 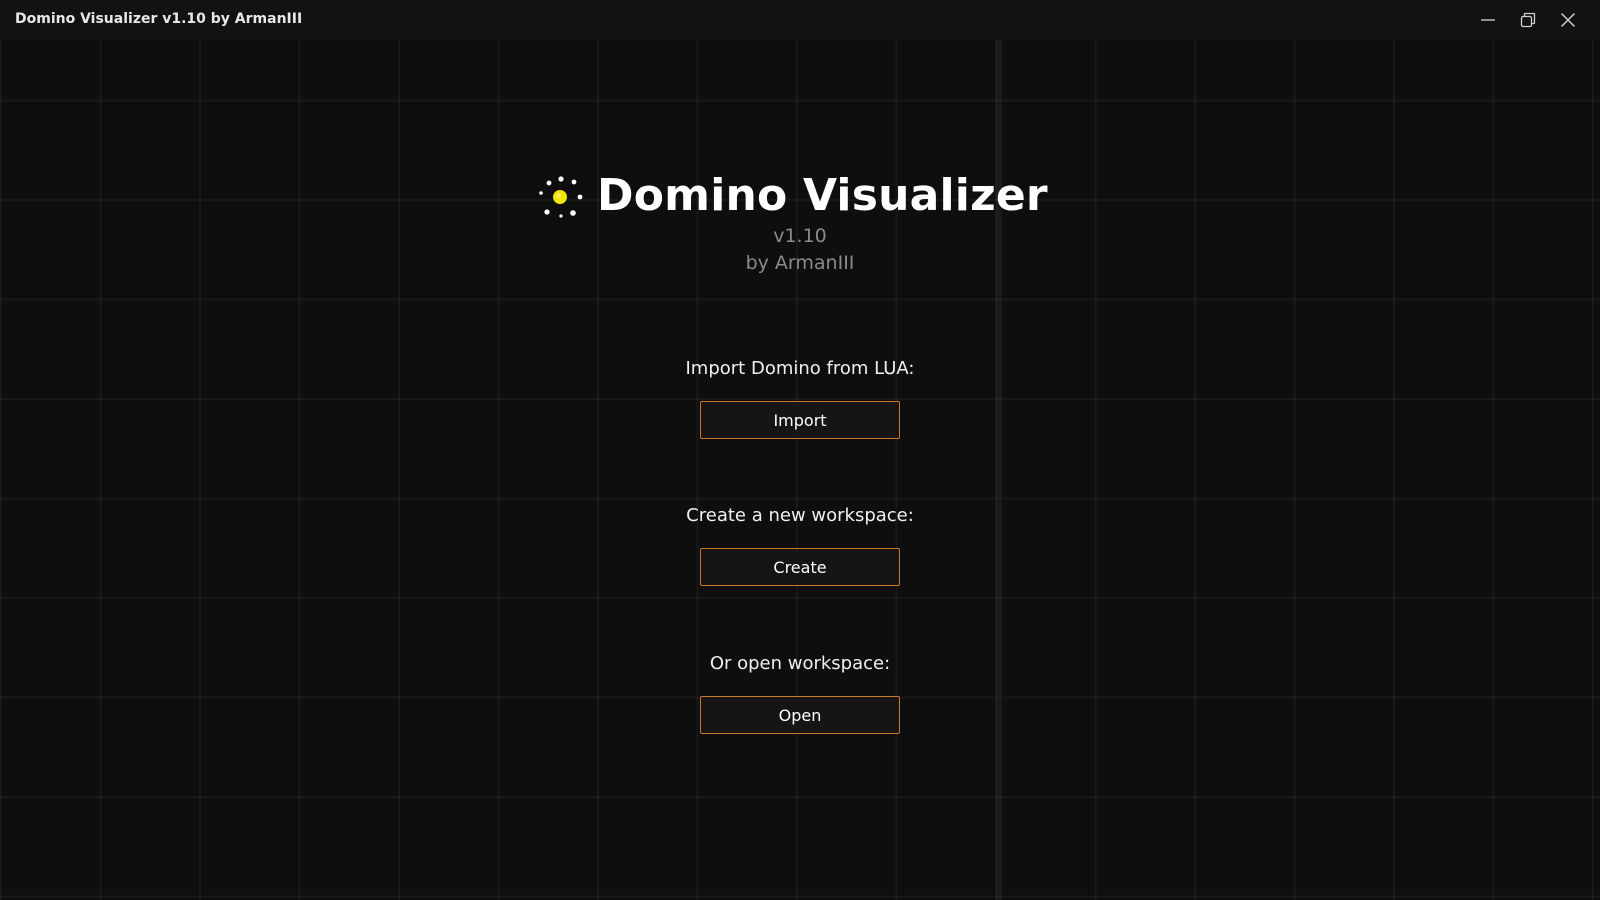 What do you see at coordinates (822, 195) in the screenshot?
I see `app-title: Domino Visualizer` at bounding box center [822, 195].